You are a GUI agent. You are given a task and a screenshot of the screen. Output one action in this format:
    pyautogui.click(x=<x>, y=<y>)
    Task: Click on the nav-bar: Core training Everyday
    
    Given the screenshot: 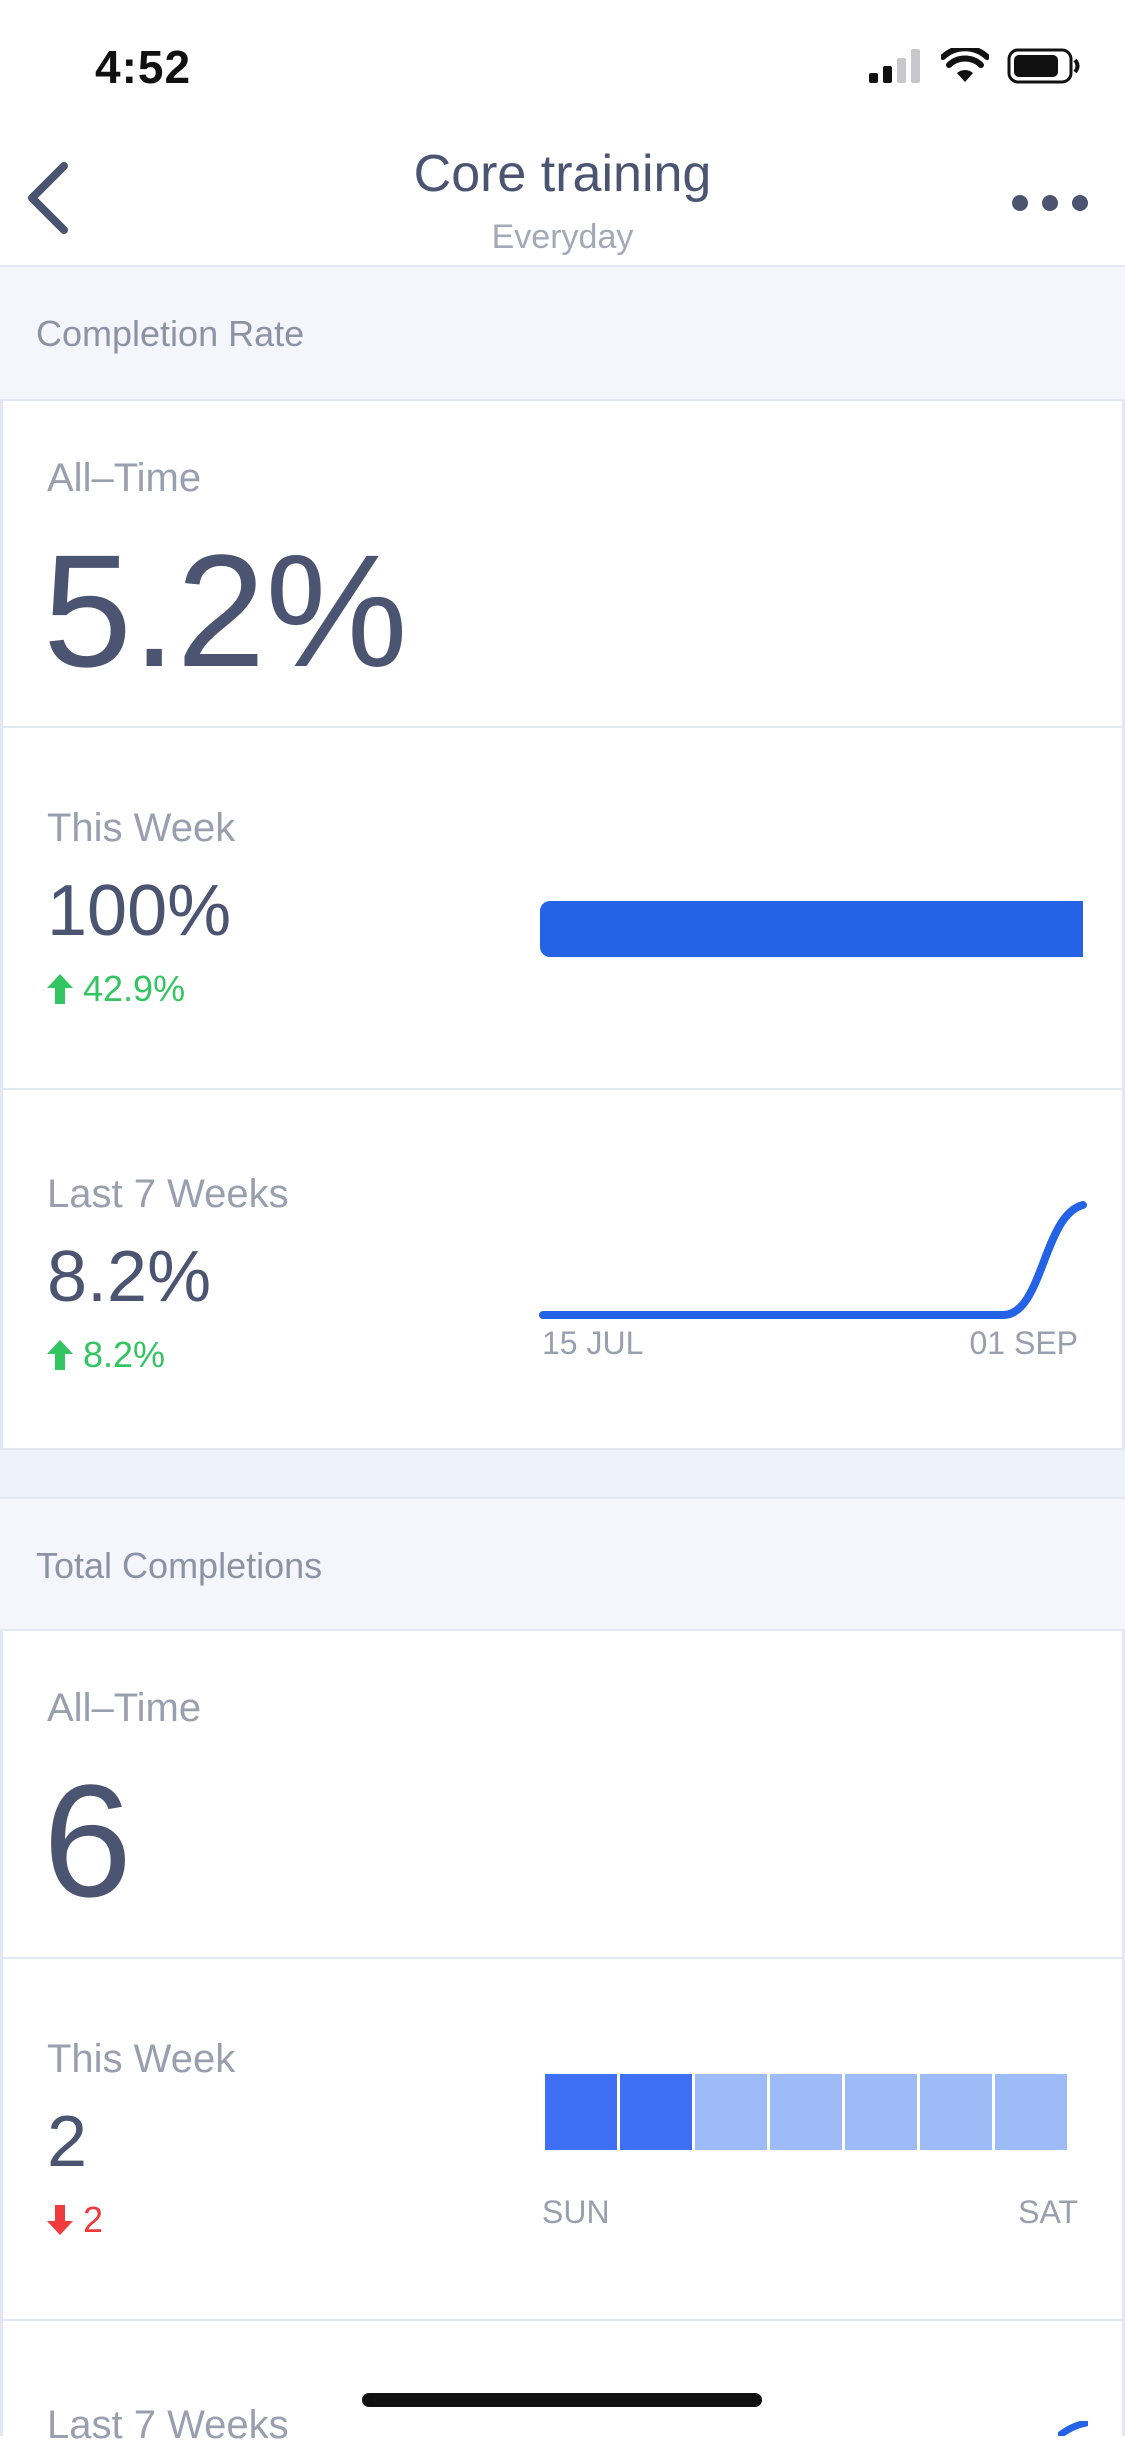 What is the action you would take?
    pyautogui.click(x=562, y=198)
    